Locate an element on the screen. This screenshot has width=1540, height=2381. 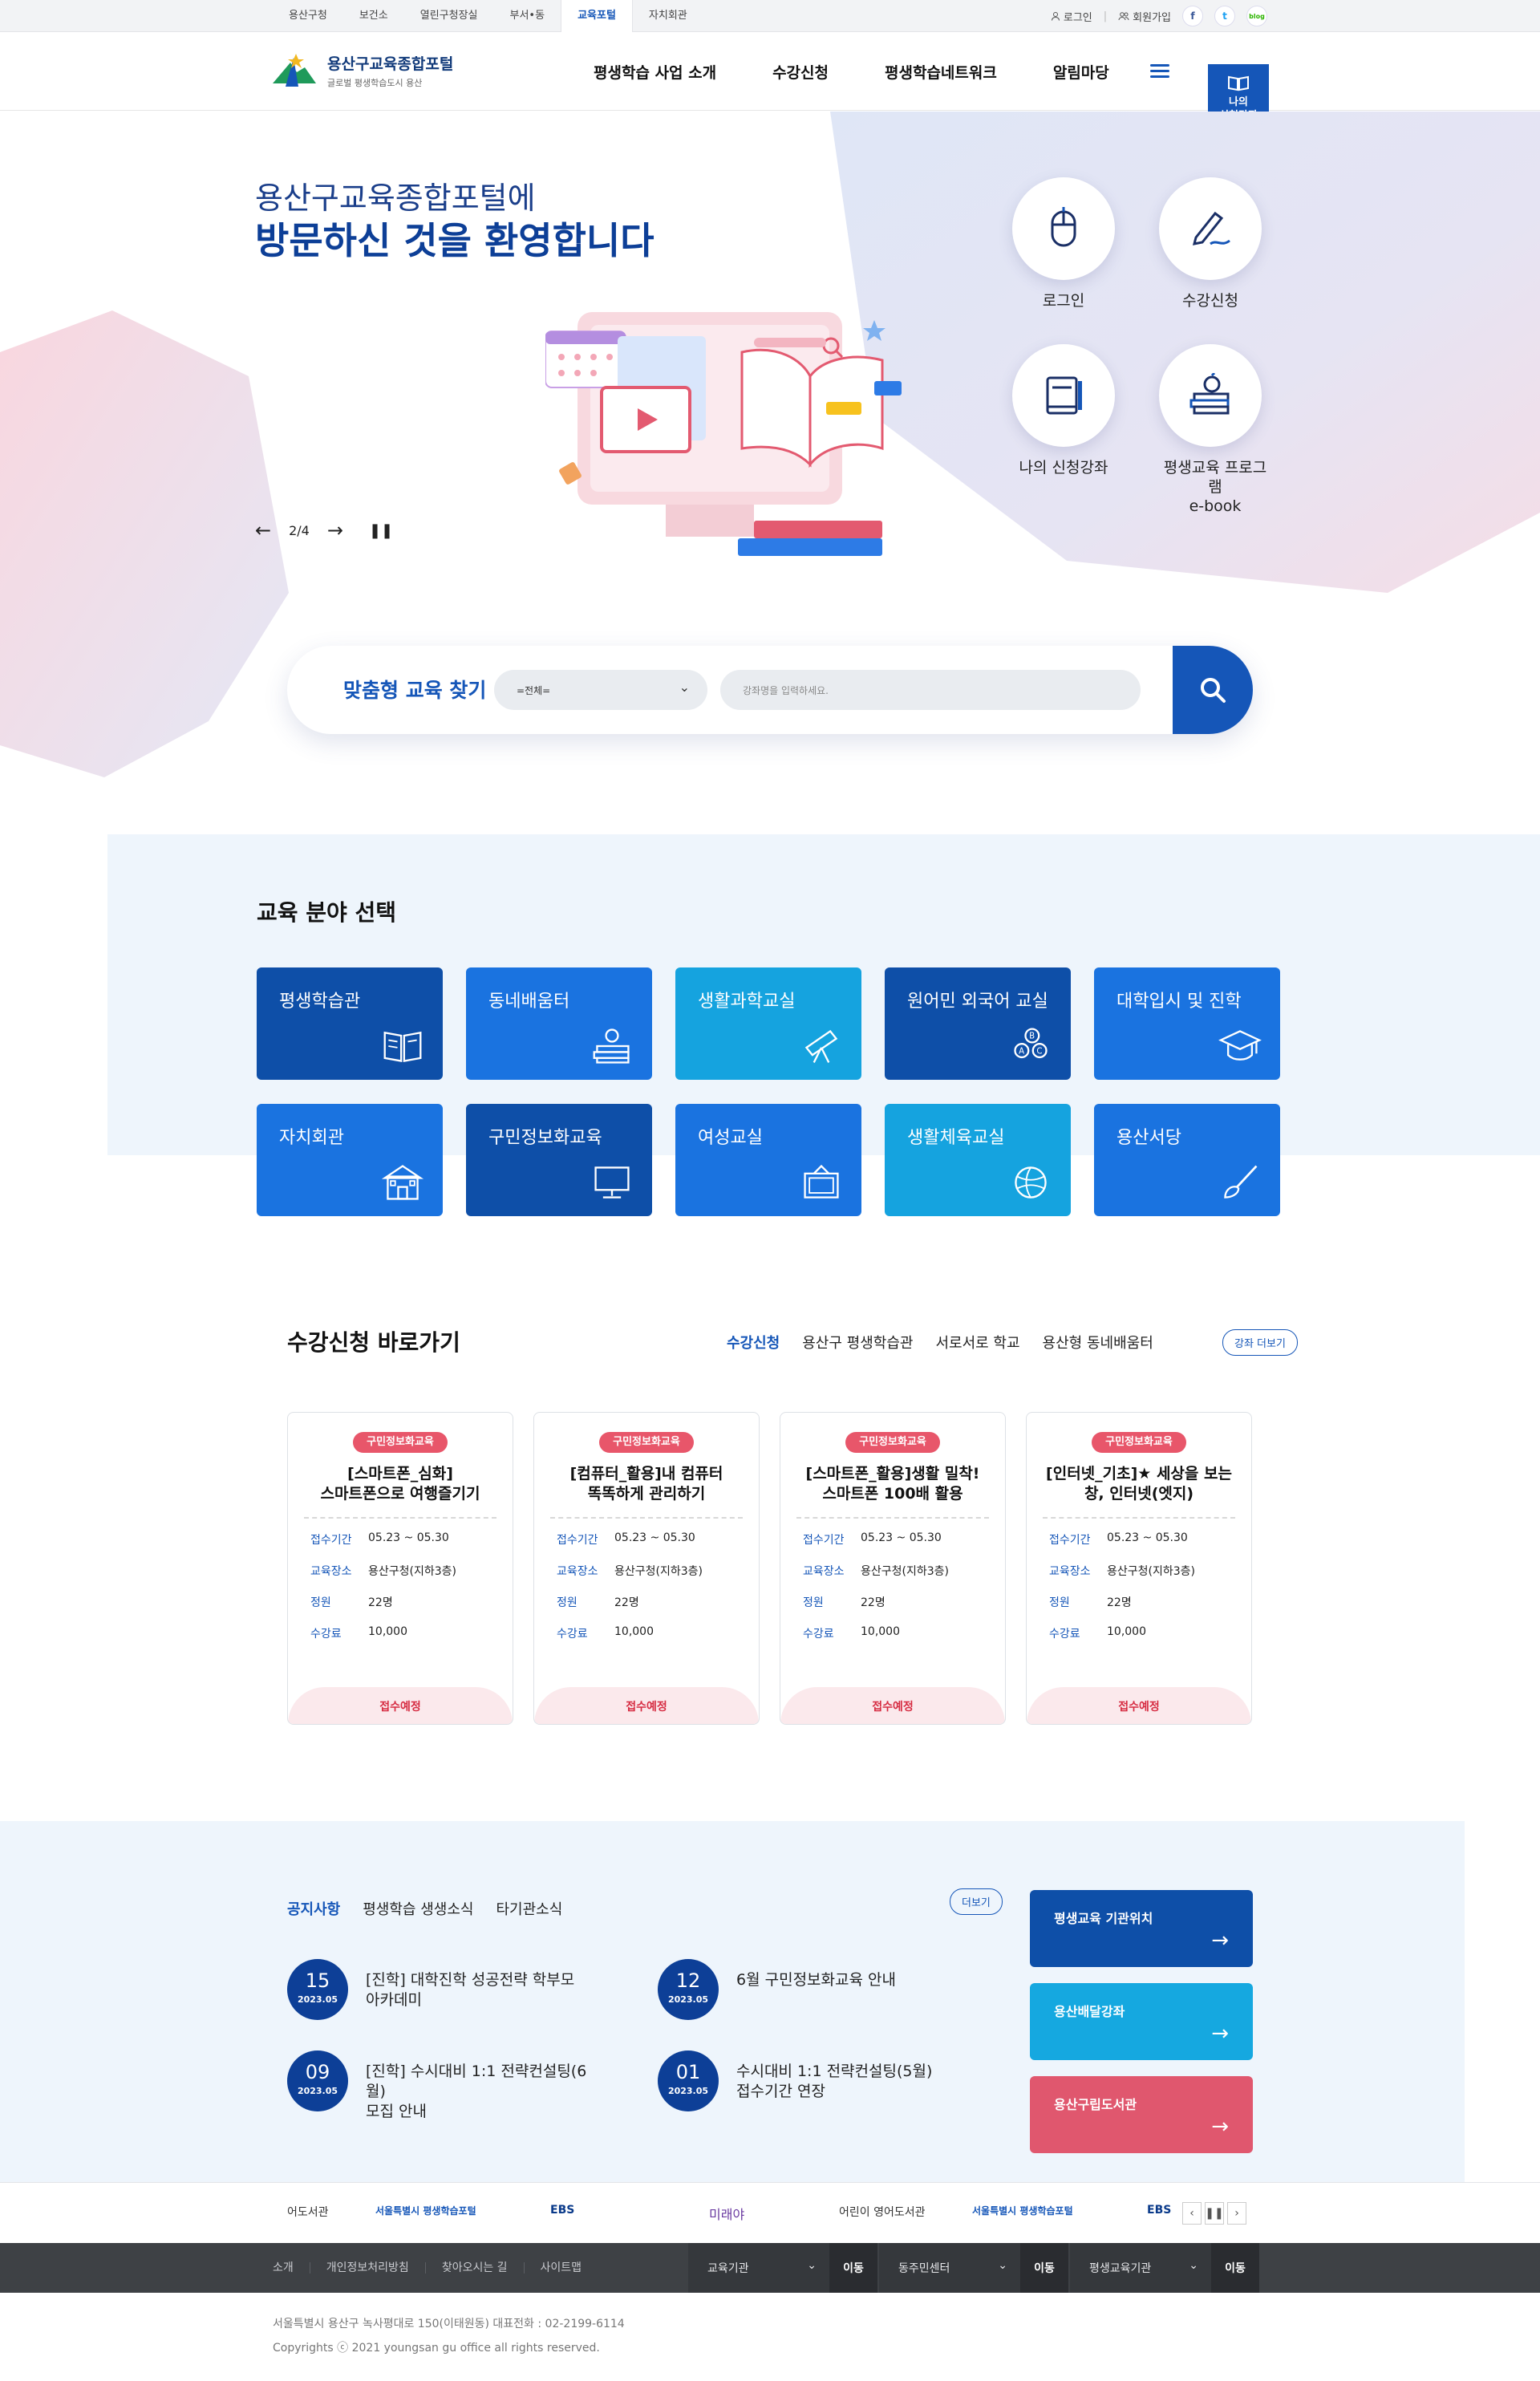
quick-apply-button: 수강신청 is located at coordinates (1210, 243).